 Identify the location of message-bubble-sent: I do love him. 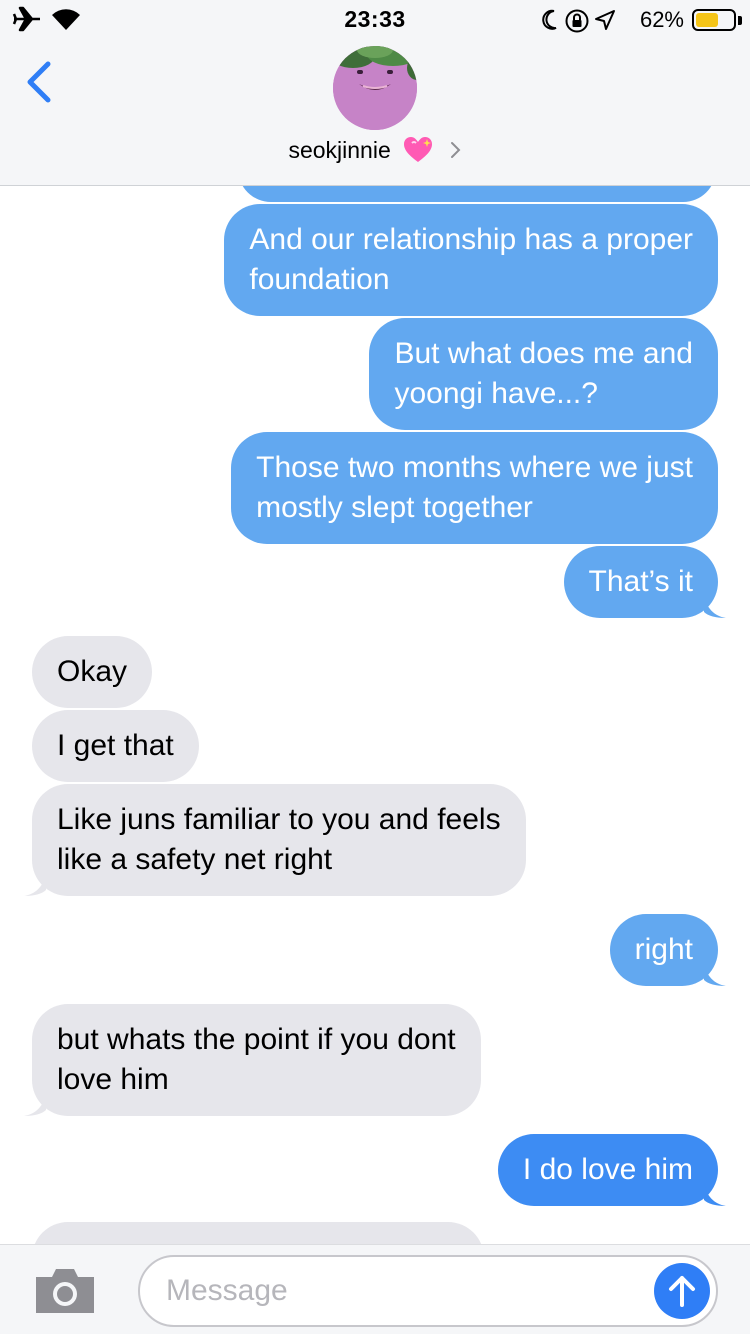
(611, 1170).